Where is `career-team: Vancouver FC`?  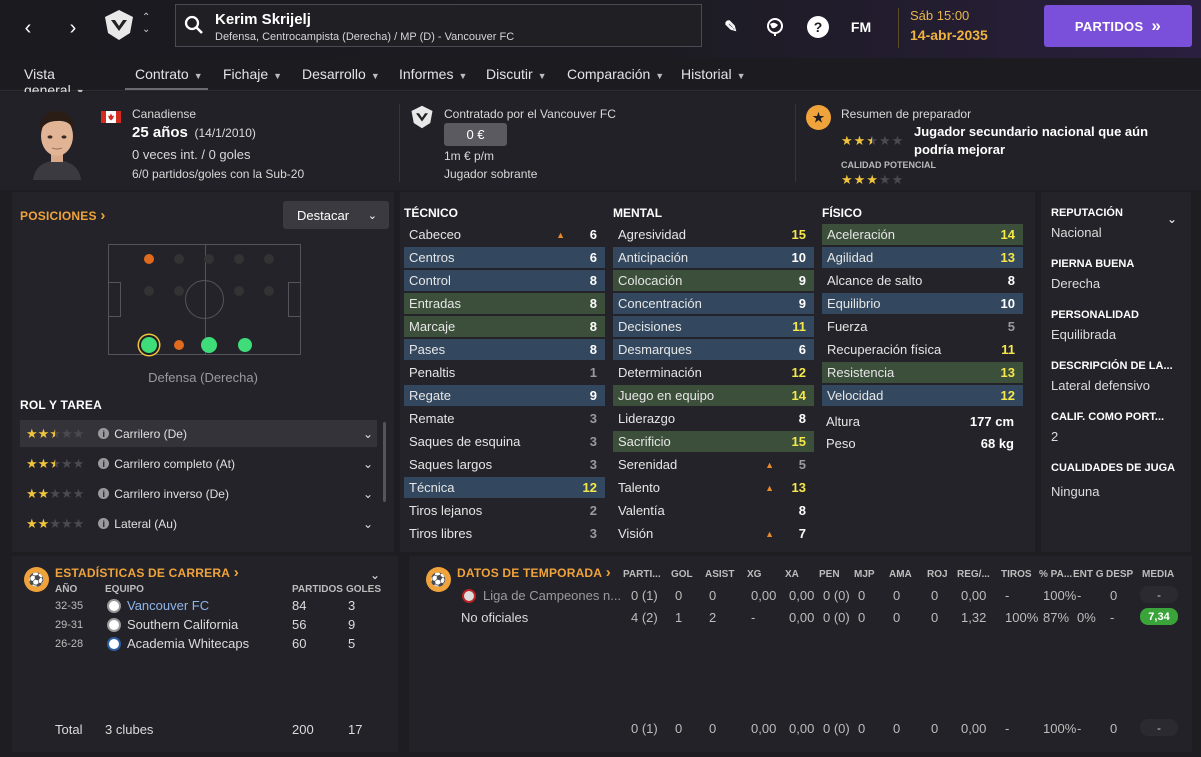
career-team: Vancouver FC is located at coordinates (168, 605).